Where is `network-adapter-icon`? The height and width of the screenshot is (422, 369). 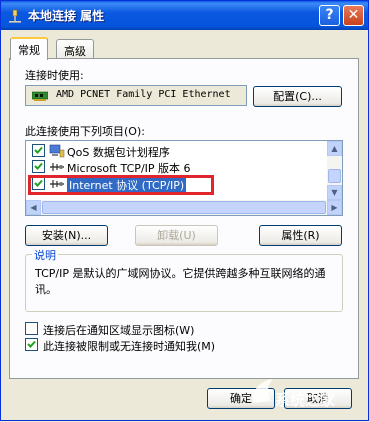 network-adapter-icon is located at coordinates (40, 96).